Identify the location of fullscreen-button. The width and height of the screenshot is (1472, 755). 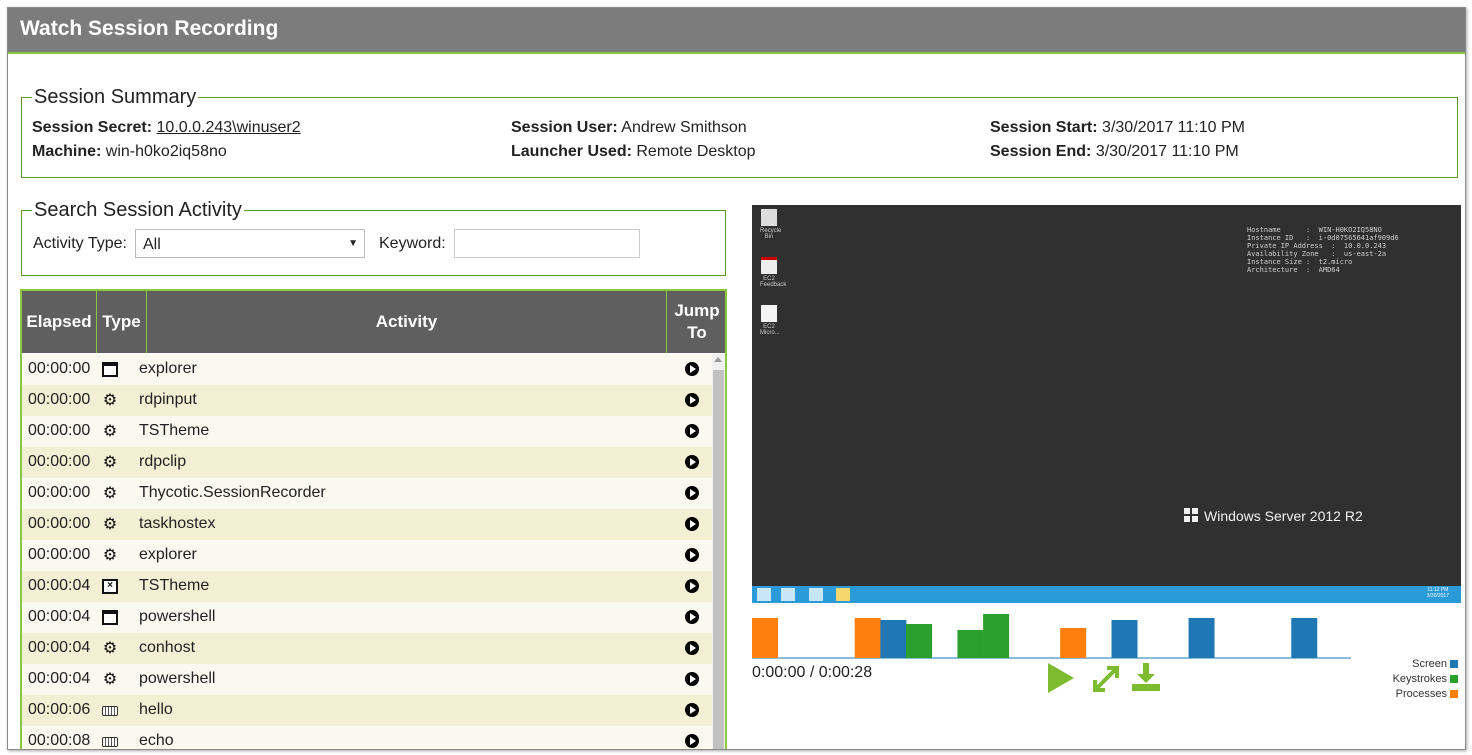
(1106, 679).